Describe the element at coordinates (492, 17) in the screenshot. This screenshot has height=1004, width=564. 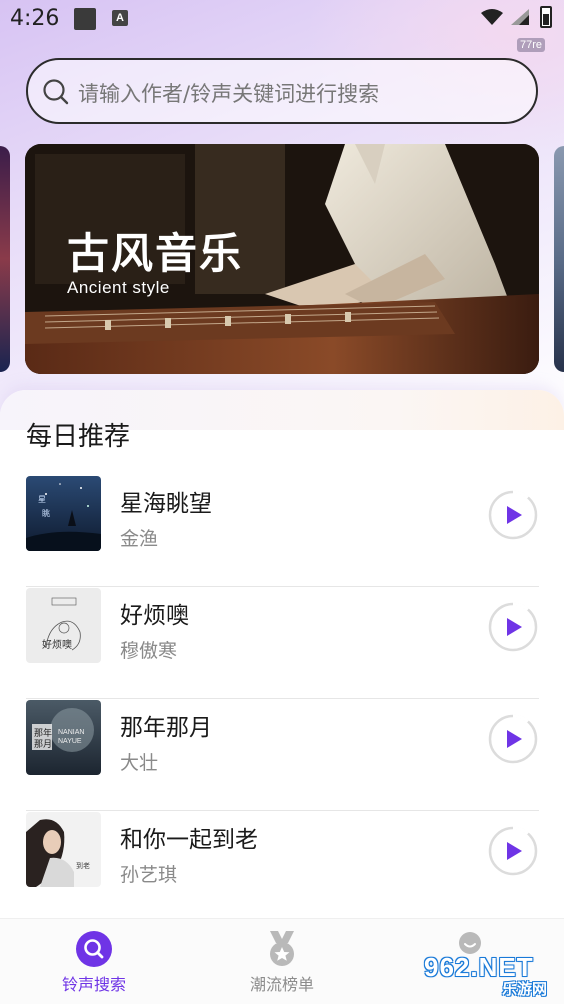
I see `wifi-icon` at that location.